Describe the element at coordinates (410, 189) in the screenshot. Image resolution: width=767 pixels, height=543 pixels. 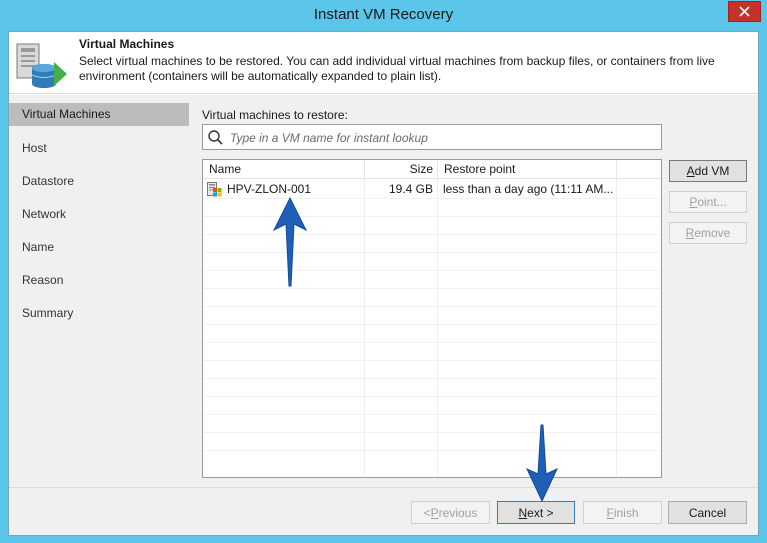
I see `vm-size-cell: 19.4 GB` at that location.